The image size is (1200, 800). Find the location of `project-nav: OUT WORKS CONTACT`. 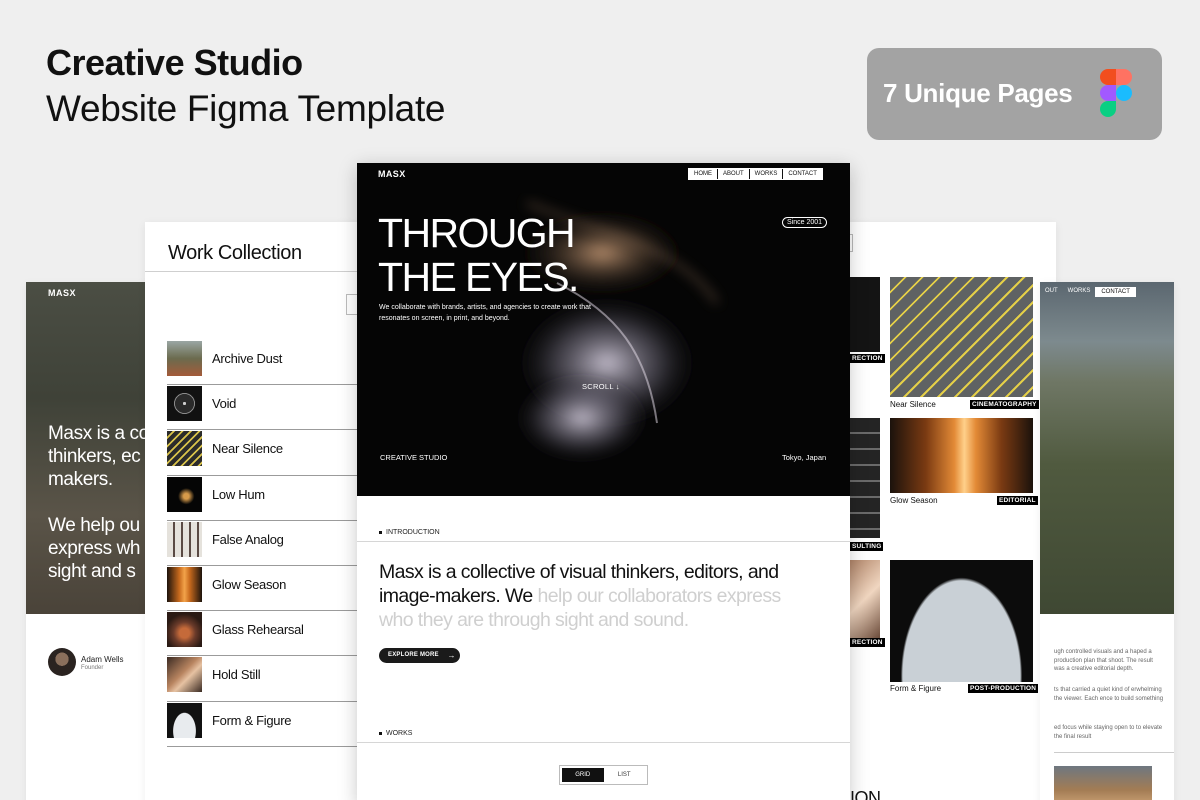

project-nav: OUT WORKS CONTACT is located at coordinates (1088, 292).